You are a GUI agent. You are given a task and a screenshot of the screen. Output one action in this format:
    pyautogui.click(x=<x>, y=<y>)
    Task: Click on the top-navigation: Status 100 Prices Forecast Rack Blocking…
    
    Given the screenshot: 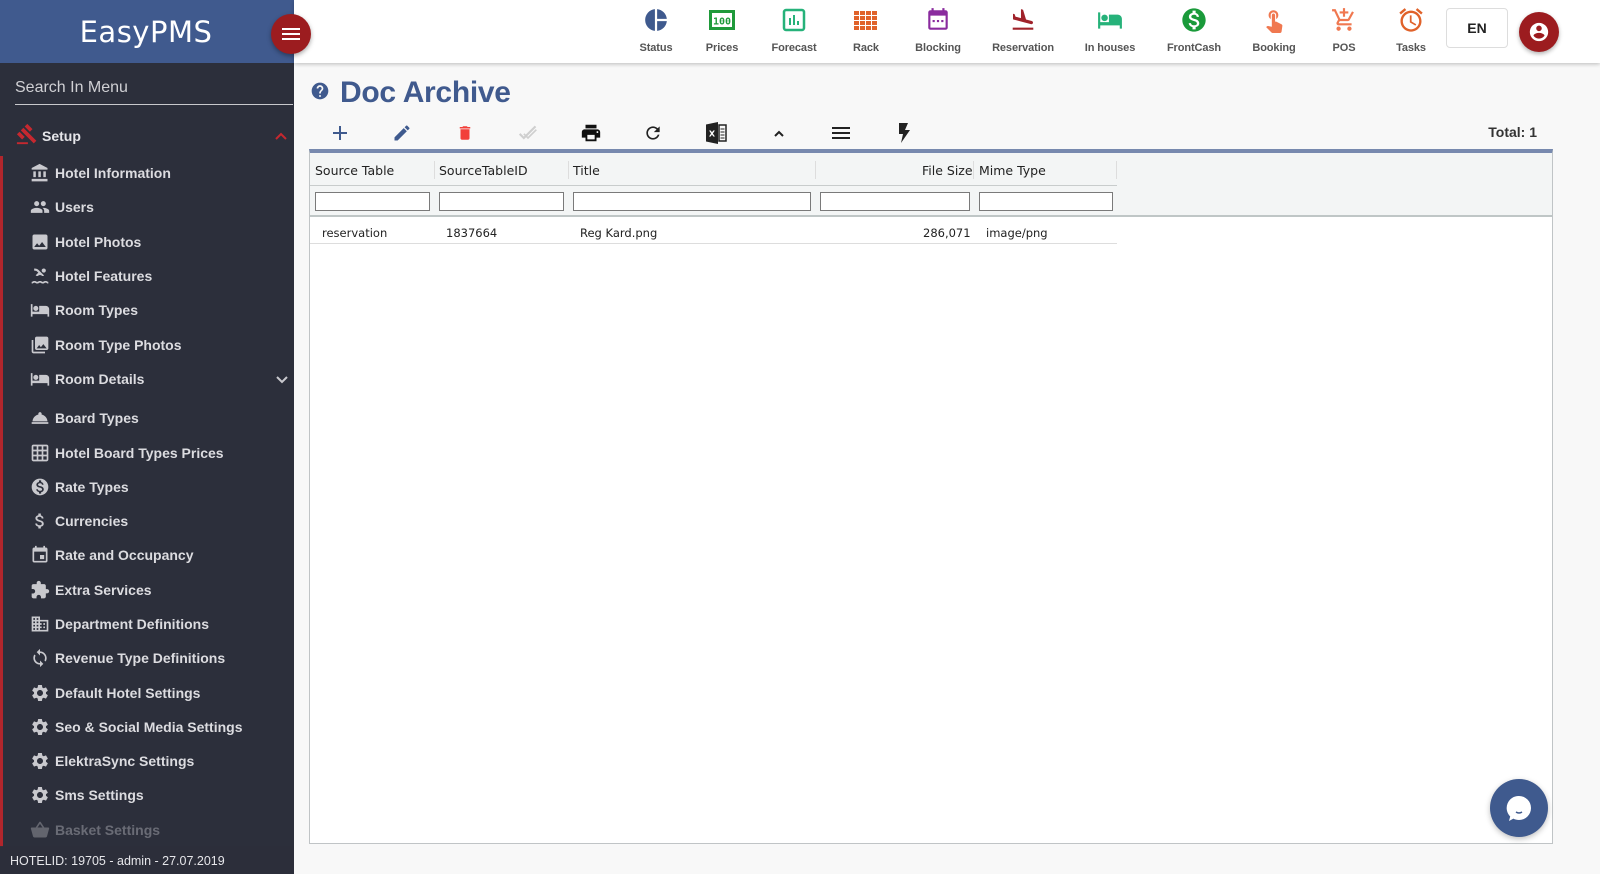 What is the action you would take?
    pyautogui.click(x=947, y=31)
    